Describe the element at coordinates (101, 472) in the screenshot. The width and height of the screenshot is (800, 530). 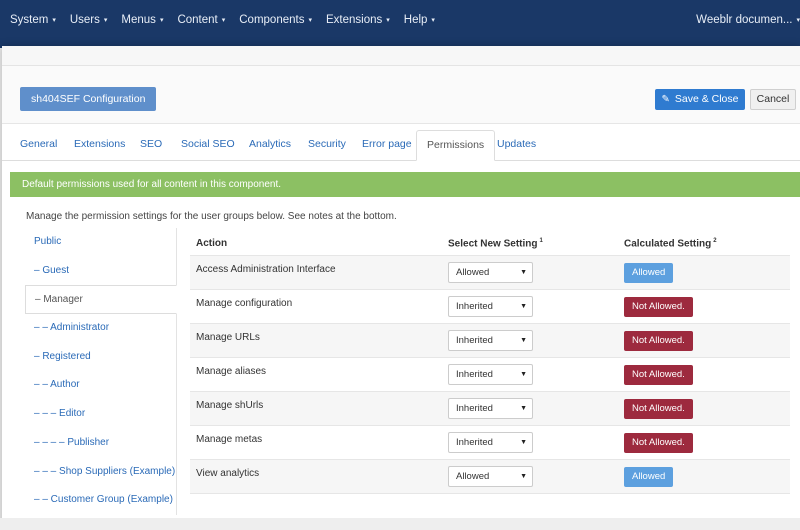
I see `group-item-shop-suppliers-example: – – – Shop Suppliers (Example)` at that location.